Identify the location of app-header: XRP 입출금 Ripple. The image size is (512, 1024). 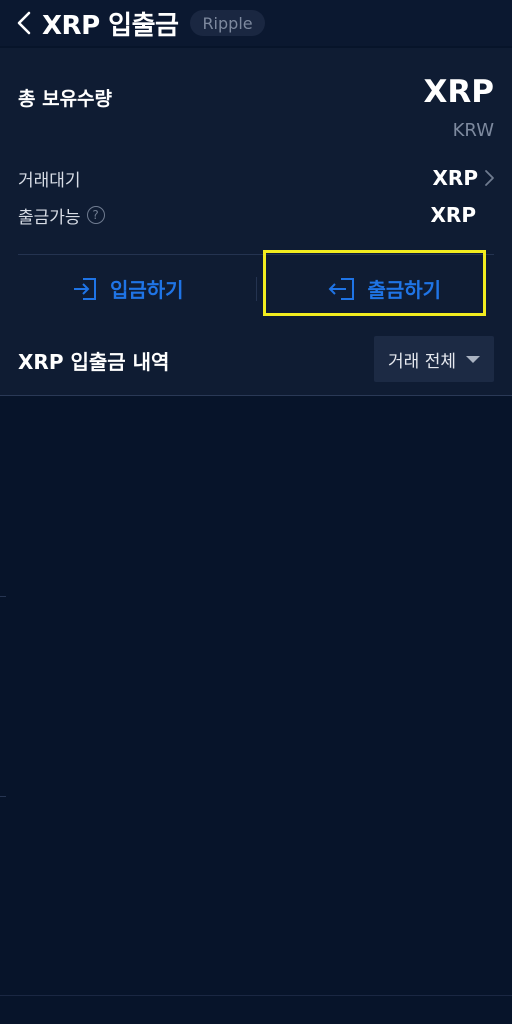
(256, 23).